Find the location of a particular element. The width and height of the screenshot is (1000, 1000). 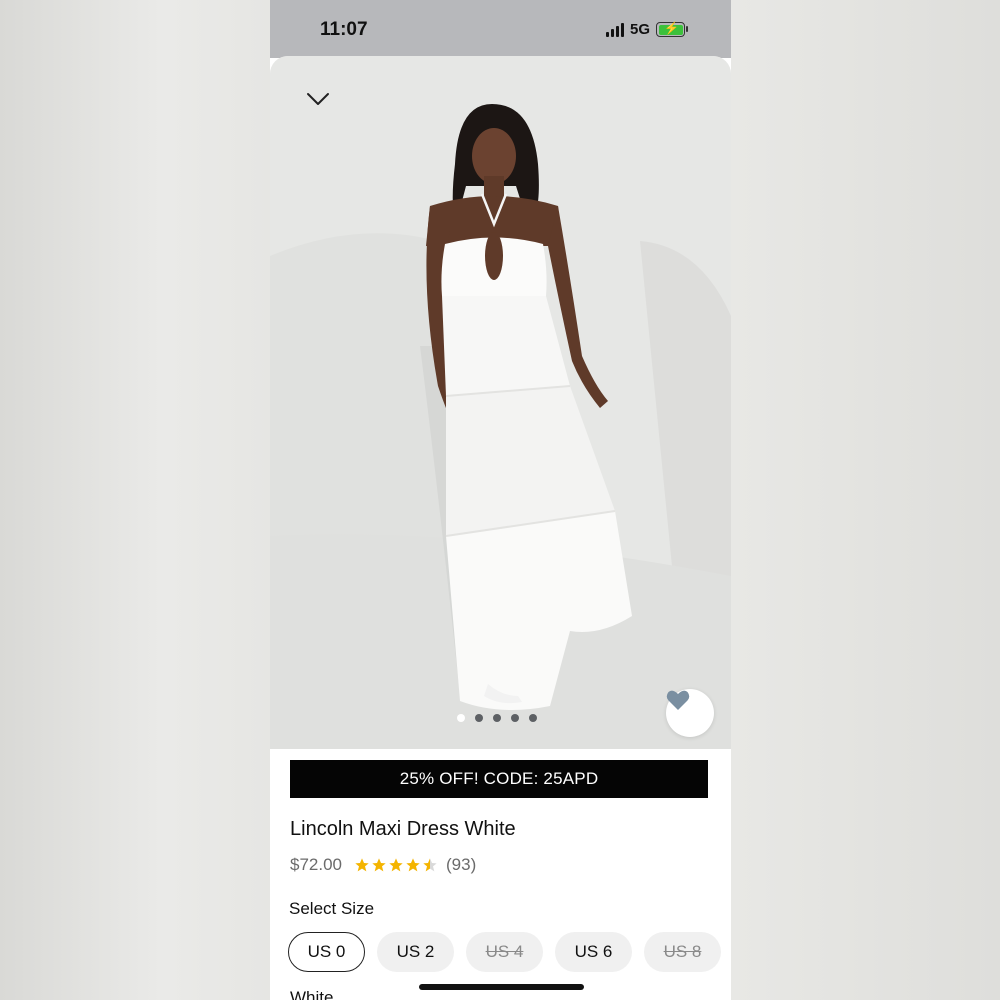

battery-icon: ⚡ is located at coordinates (672, 29).